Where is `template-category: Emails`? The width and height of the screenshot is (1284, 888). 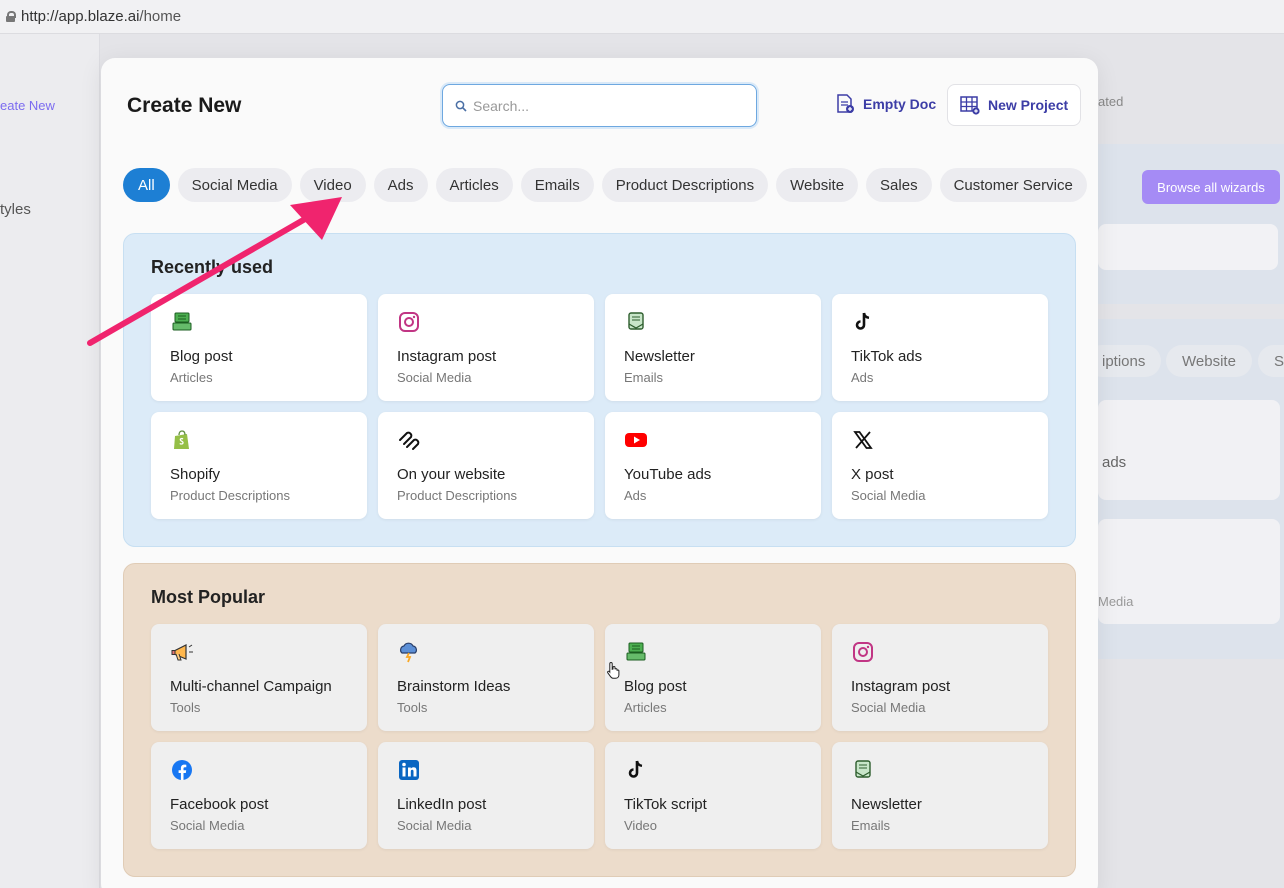
template-category: Emails is located at coordinates (644, 377).